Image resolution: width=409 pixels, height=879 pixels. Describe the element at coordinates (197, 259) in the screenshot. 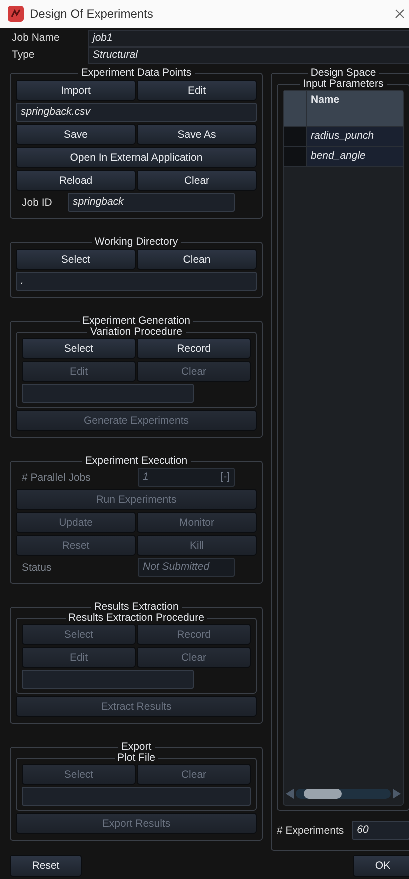

I see `button: Clean` at that location.